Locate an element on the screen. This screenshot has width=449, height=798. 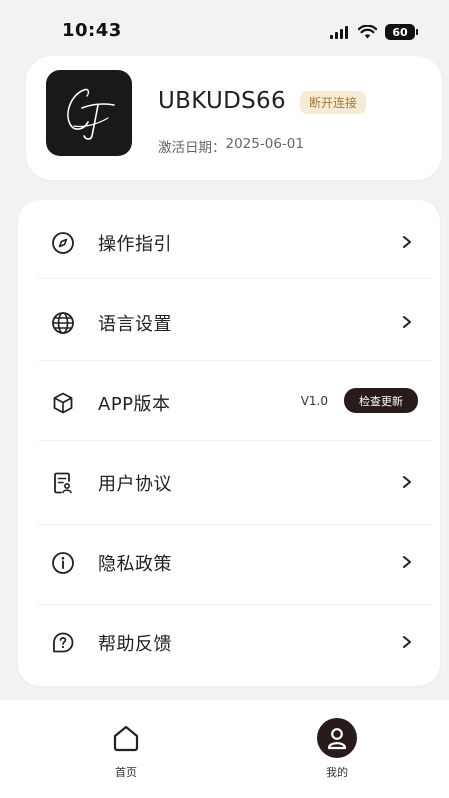
menu-item-user-agreement: 用户协议 is located at coordinates (229, 482).